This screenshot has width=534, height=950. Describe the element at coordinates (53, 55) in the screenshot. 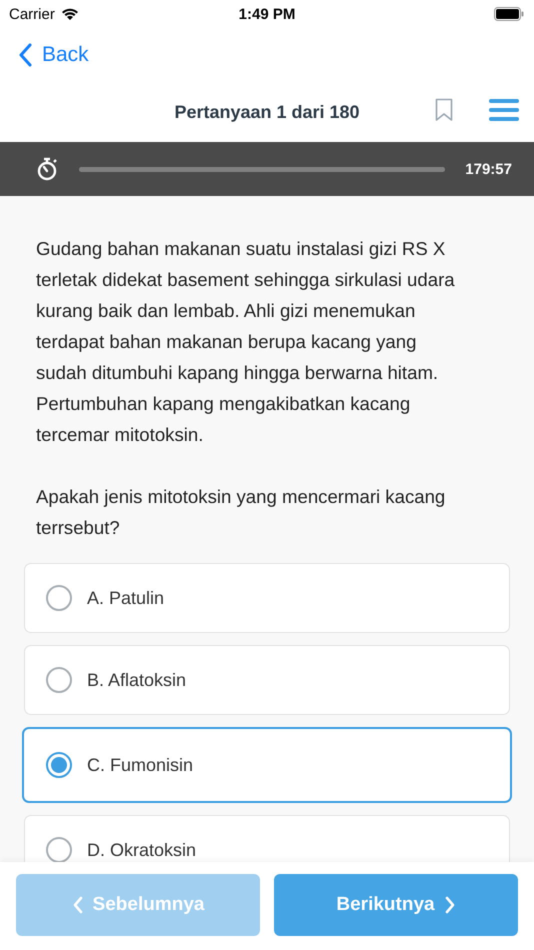

I see `back-button: Back` at that location.